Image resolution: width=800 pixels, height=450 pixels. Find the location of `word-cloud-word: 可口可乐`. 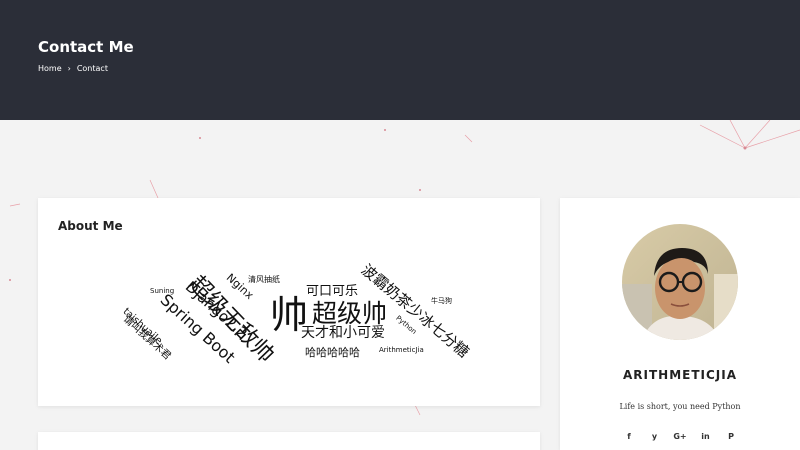

word-cloud-word: 可口可乐 is located at coordinates (332, 291).